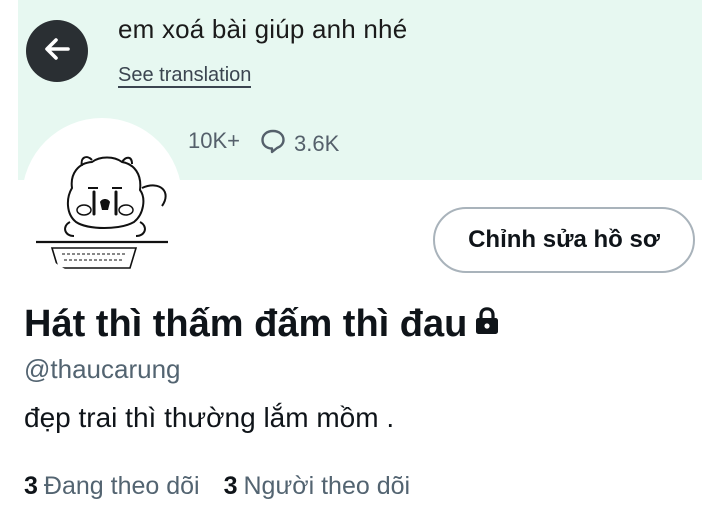 The height and width of the screenshot is (515, 720). Describe the element at coordinates (230, 486) in the screenshot. I see `followers-count: 3` at that location.